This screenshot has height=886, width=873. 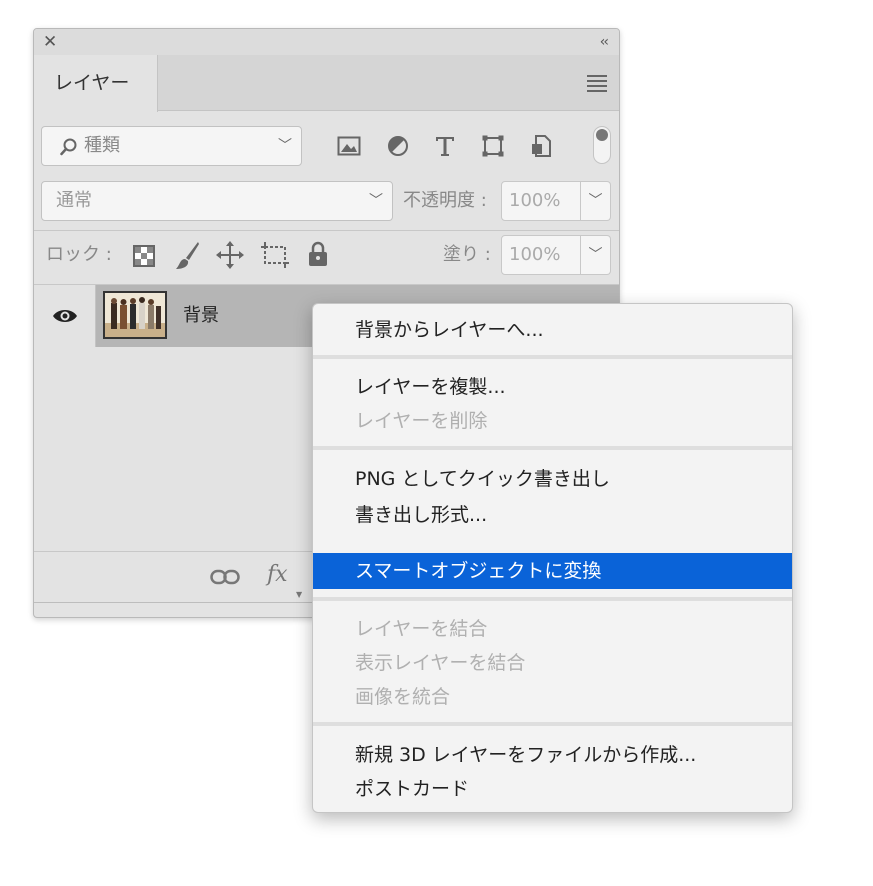 I want to click on smart-object-filter-icon, so click(x=542, y=146).